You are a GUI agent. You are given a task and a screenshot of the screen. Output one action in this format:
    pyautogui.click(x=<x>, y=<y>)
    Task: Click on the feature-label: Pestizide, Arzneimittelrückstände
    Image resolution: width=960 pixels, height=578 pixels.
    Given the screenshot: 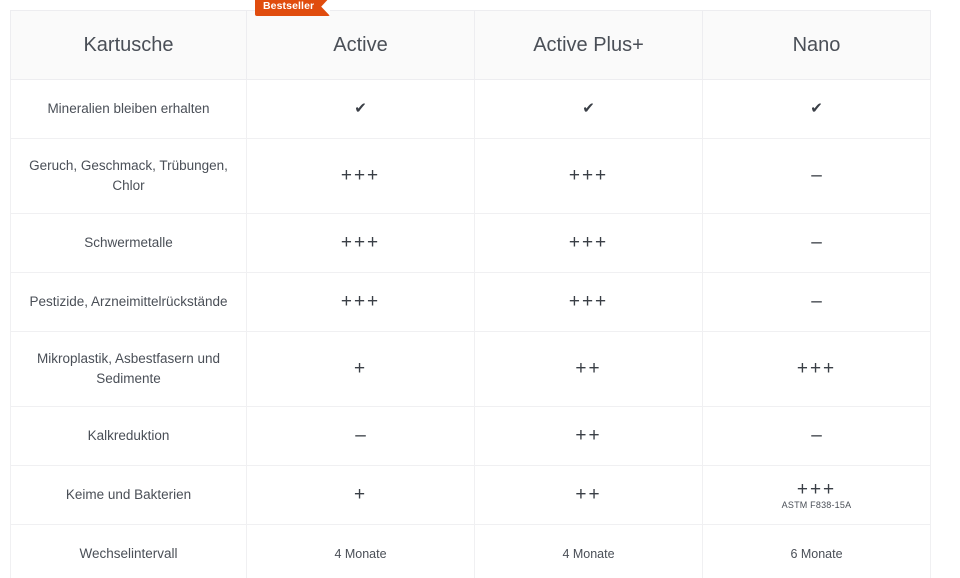 What is the action you would take?
    pyautogui.click(x=128, y=302)
    